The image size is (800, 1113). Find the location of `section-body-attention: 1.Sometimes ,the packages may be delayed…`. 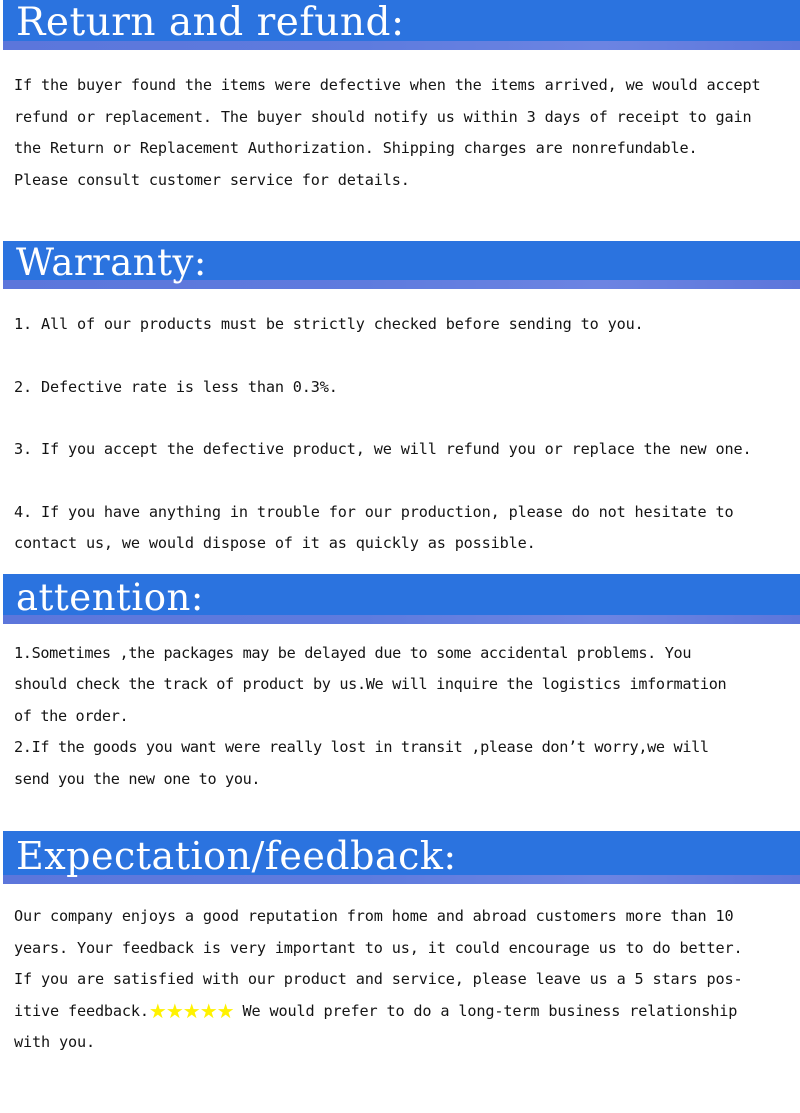

section-body-attention: 1.Sometimes ,the packages may be delayed… is located at coordinates (400, 717).